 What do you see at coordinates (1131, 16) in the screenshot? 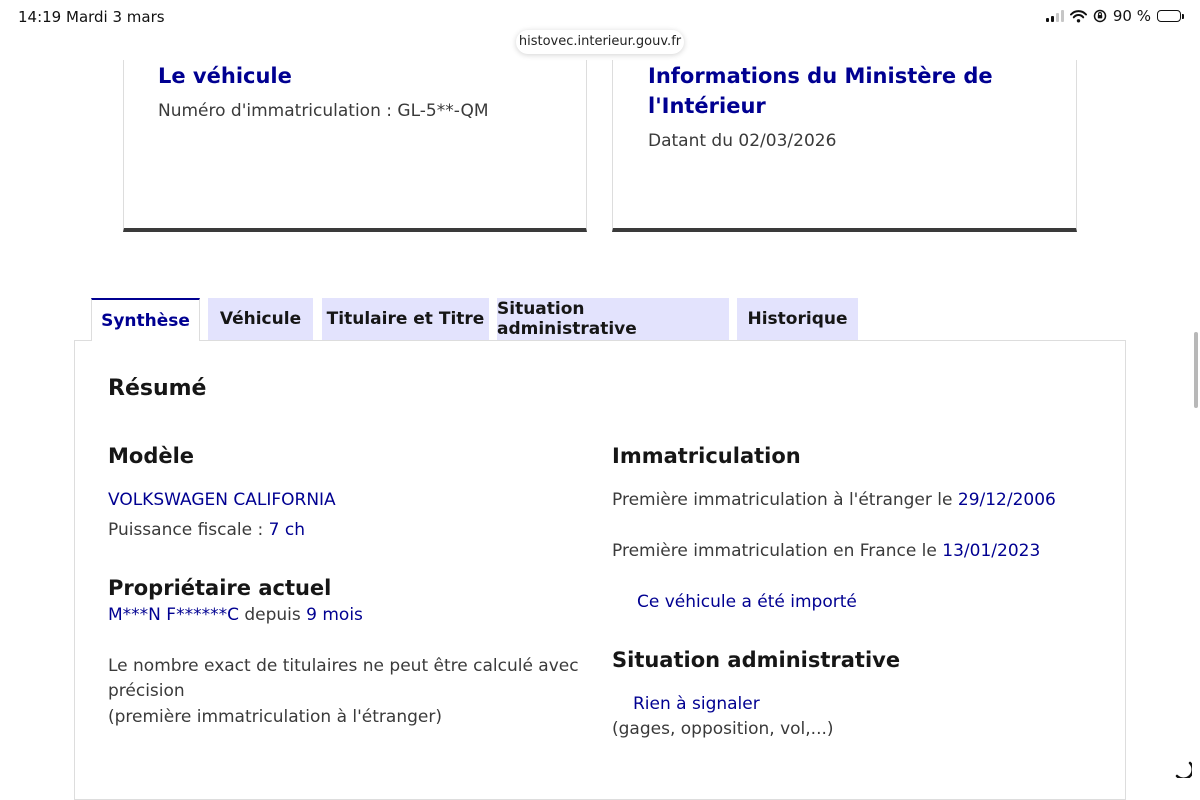
I see `battery-percent: 90 %` at bounding box center [1131, 16].